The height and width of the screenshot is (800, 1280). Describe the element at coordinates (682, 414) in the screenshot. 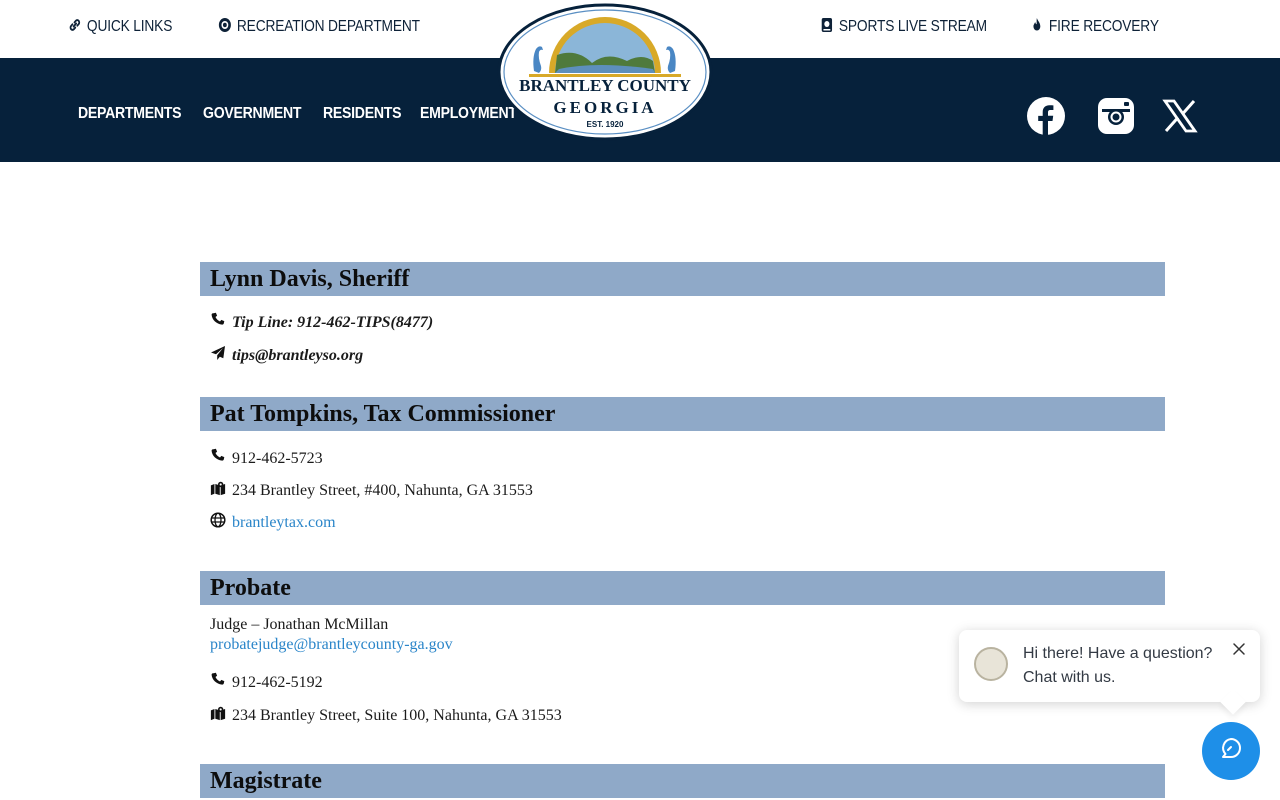

I see `tax-commissioner-heading: Pat Tompkins, Tax Commissioner` at that location.